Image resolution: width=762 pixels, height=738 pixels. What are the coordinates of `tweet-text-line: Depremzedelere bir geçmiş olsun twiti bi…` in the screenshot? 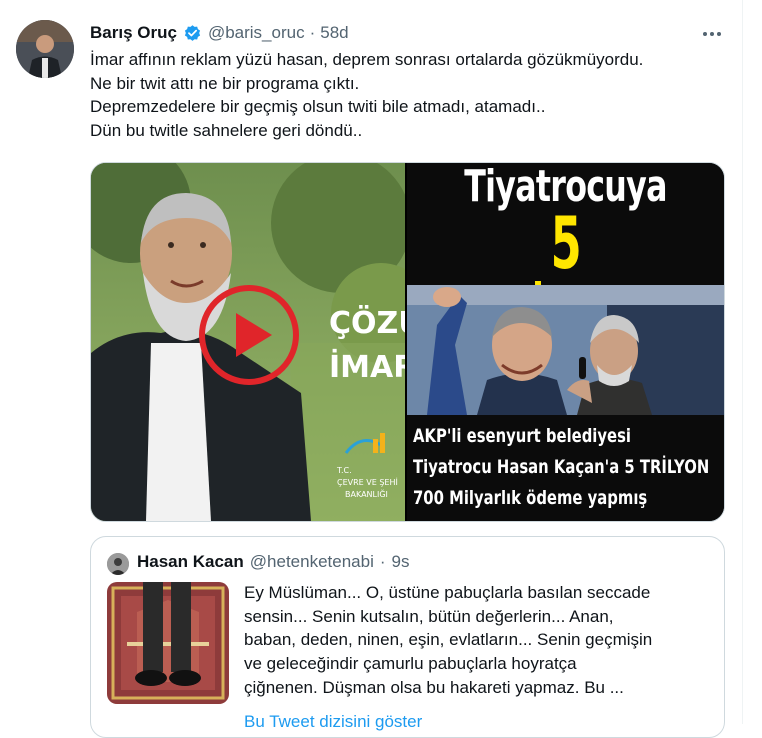 It's located at (318, 106).